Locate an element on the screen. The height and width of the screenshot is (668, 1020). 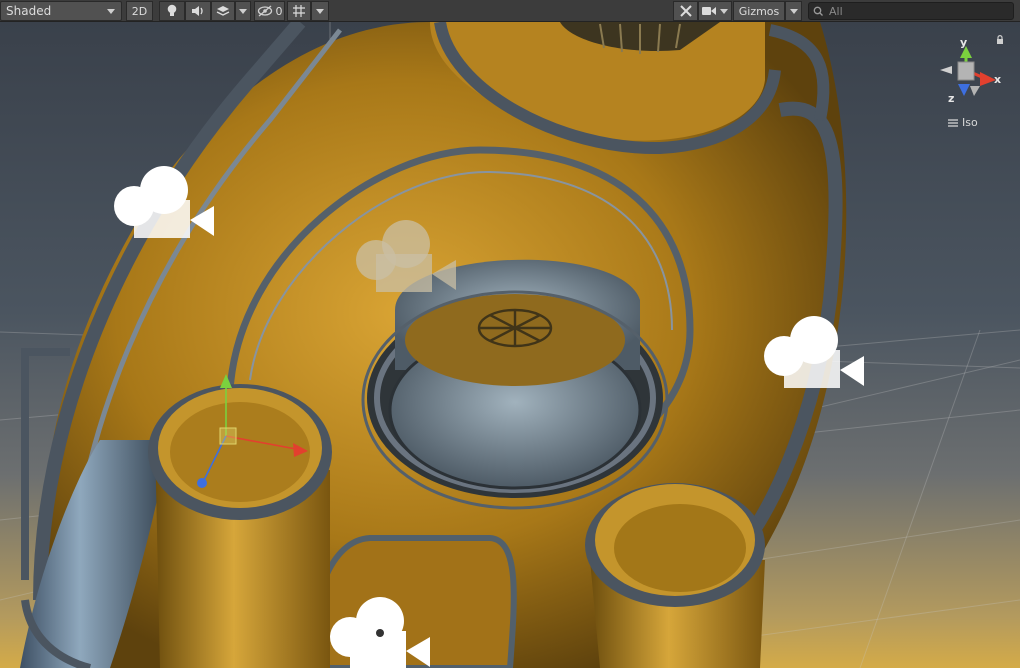
effects-toggle-button is located at coordinates (223, 11).